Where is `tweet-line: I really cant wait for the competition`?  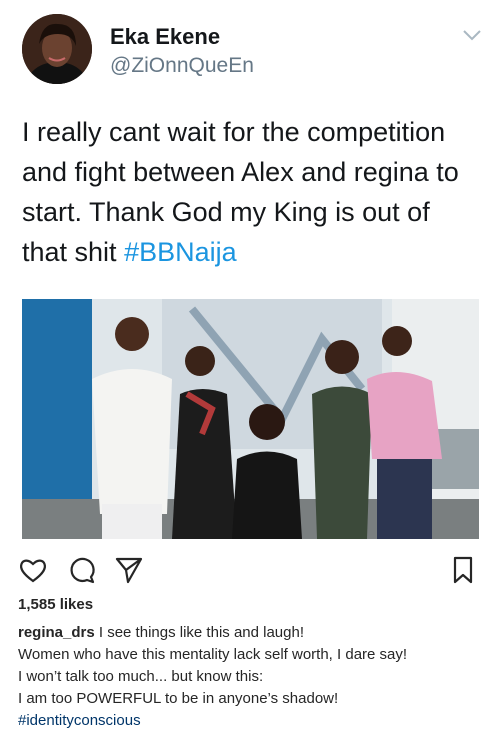 tweet-line: I really cant wait for the competition is located at coordinates (234, 132).